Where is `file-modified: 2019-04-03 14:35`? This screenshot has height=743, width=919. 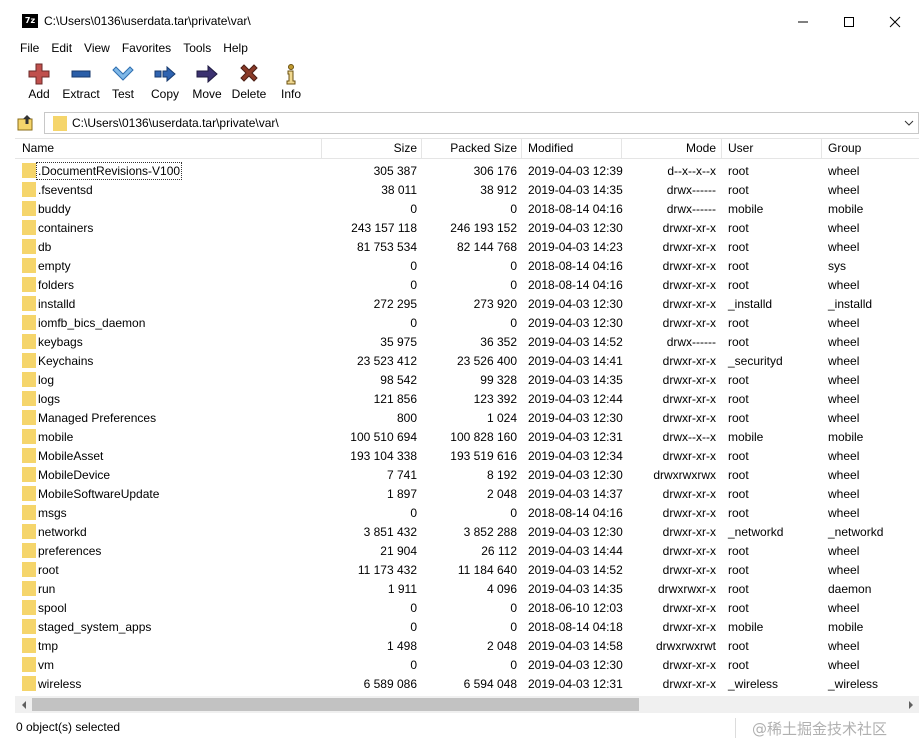
file-modified: 2019-04-03 14:35 is located at coordinates (575, 589).